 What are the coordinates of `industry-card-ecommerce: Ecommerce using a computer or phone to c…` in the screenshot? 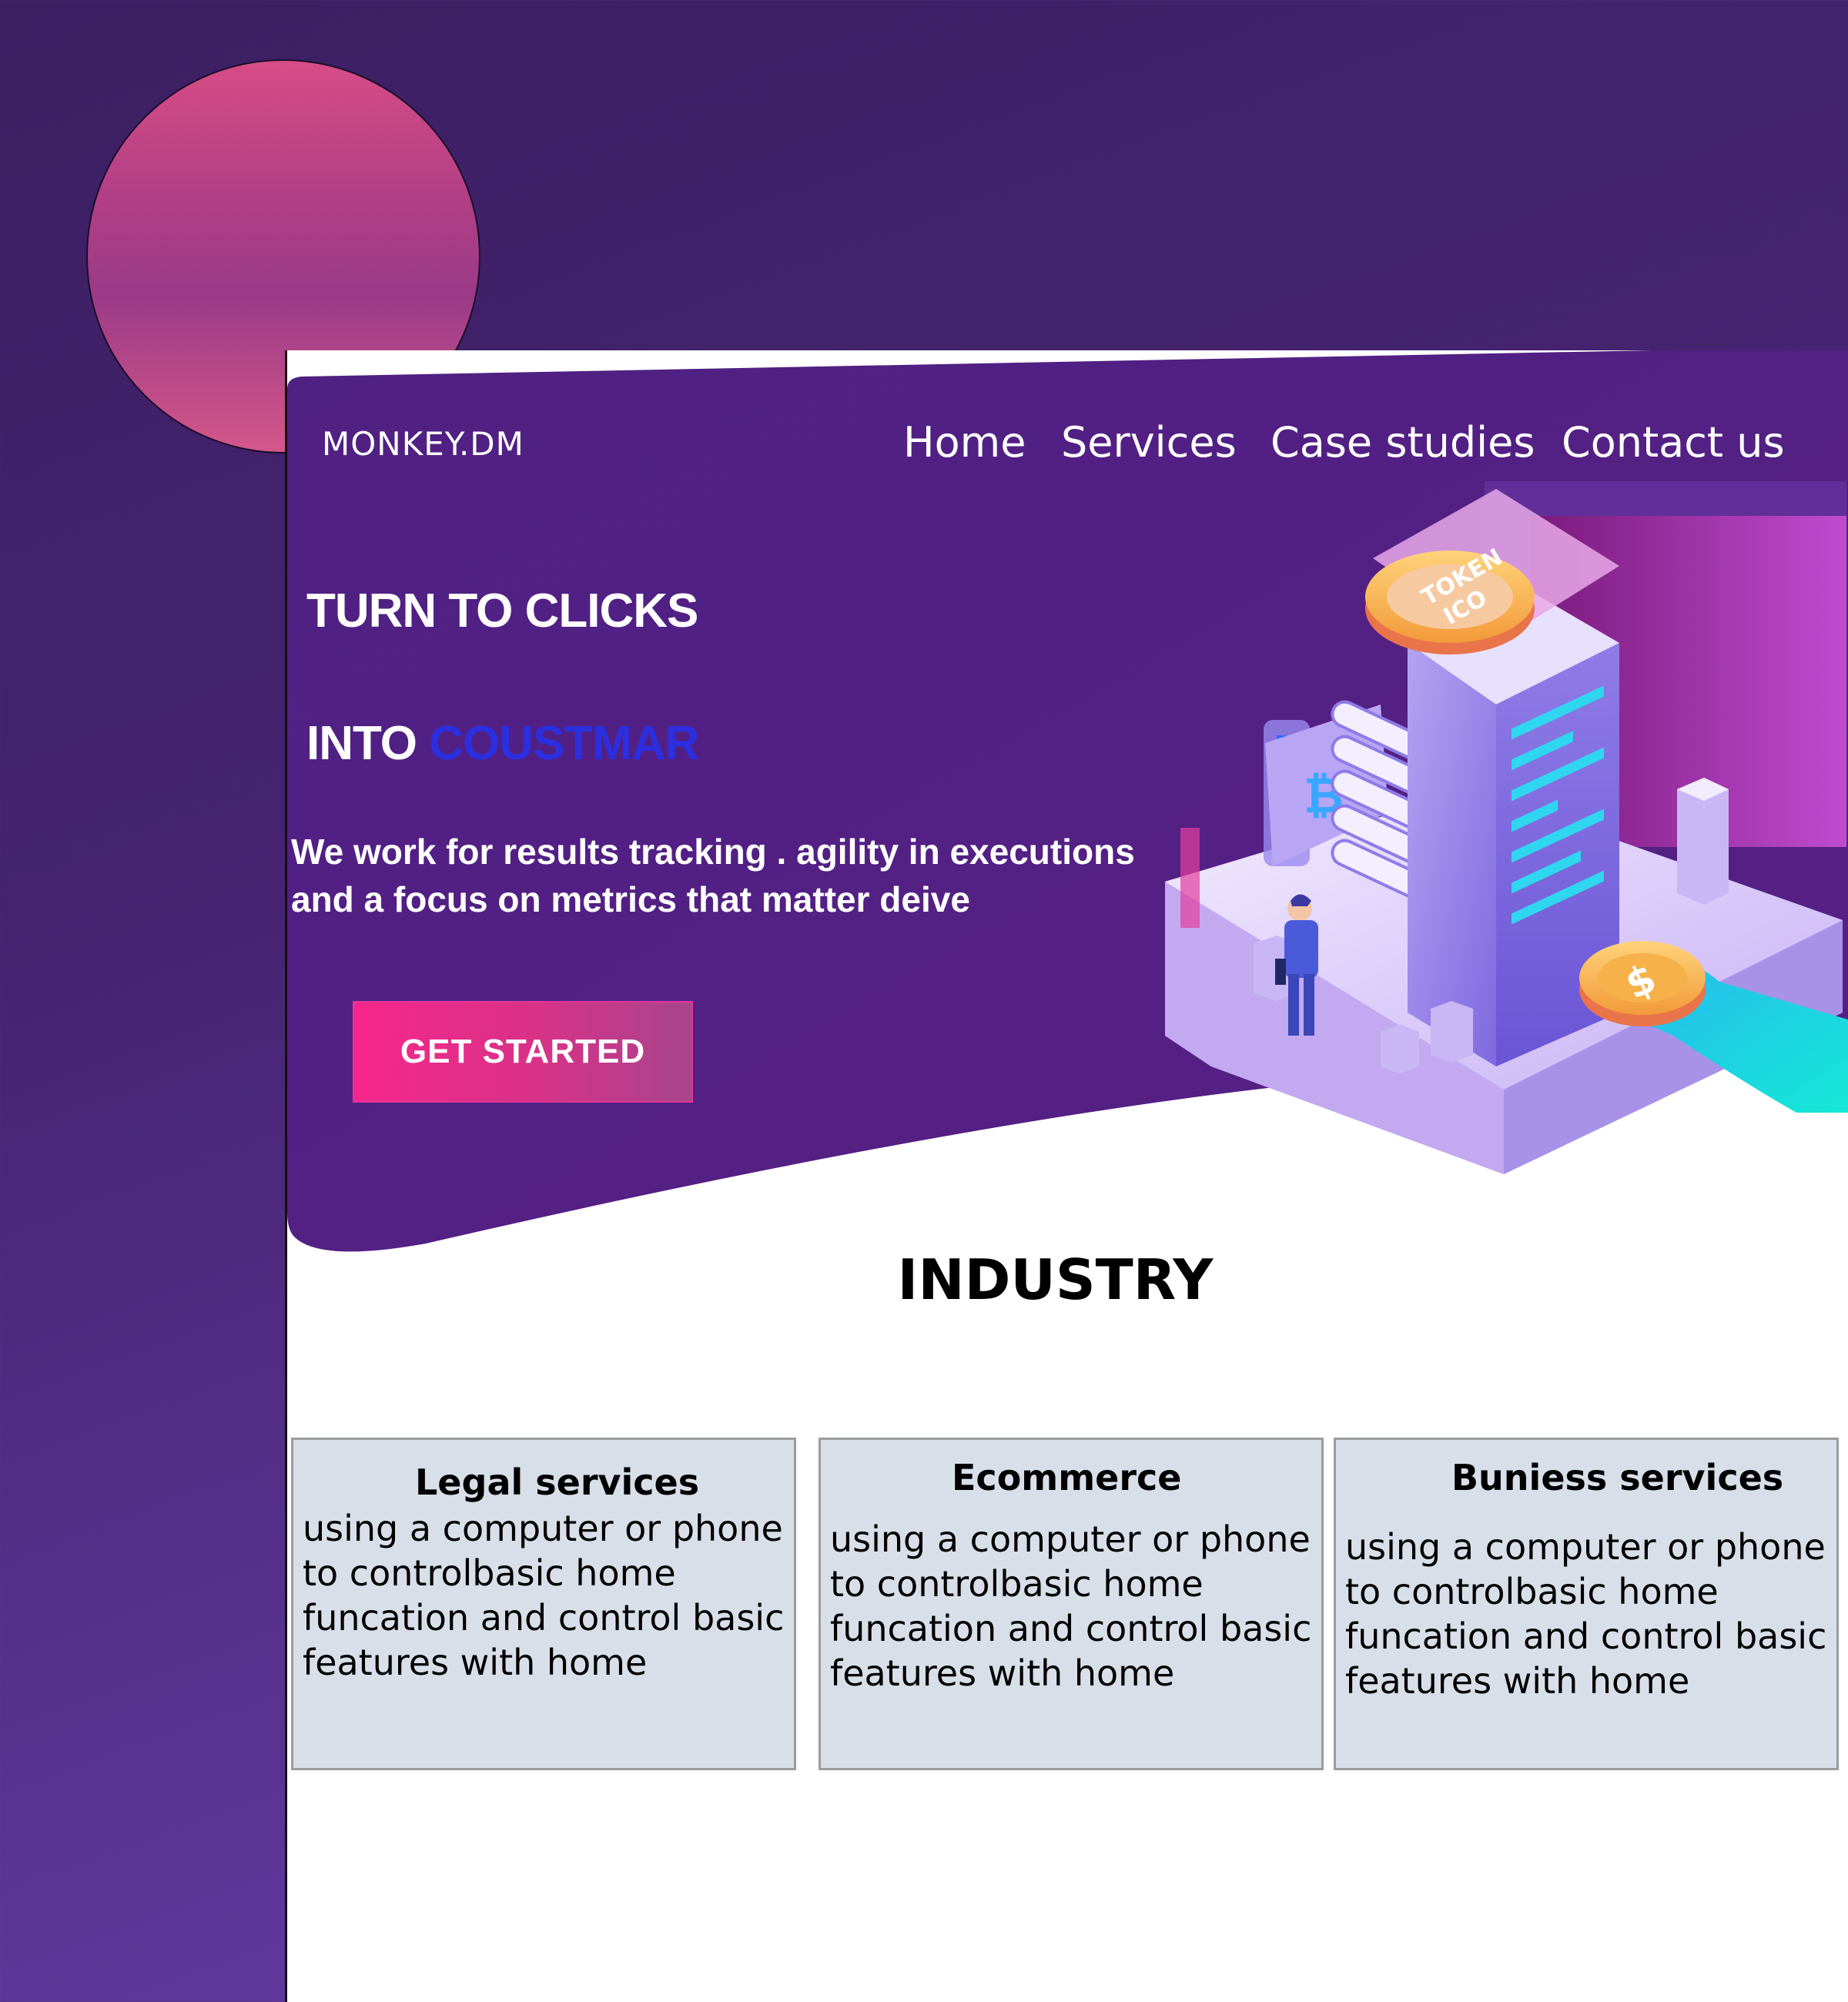 It's located at (1071, 1604).